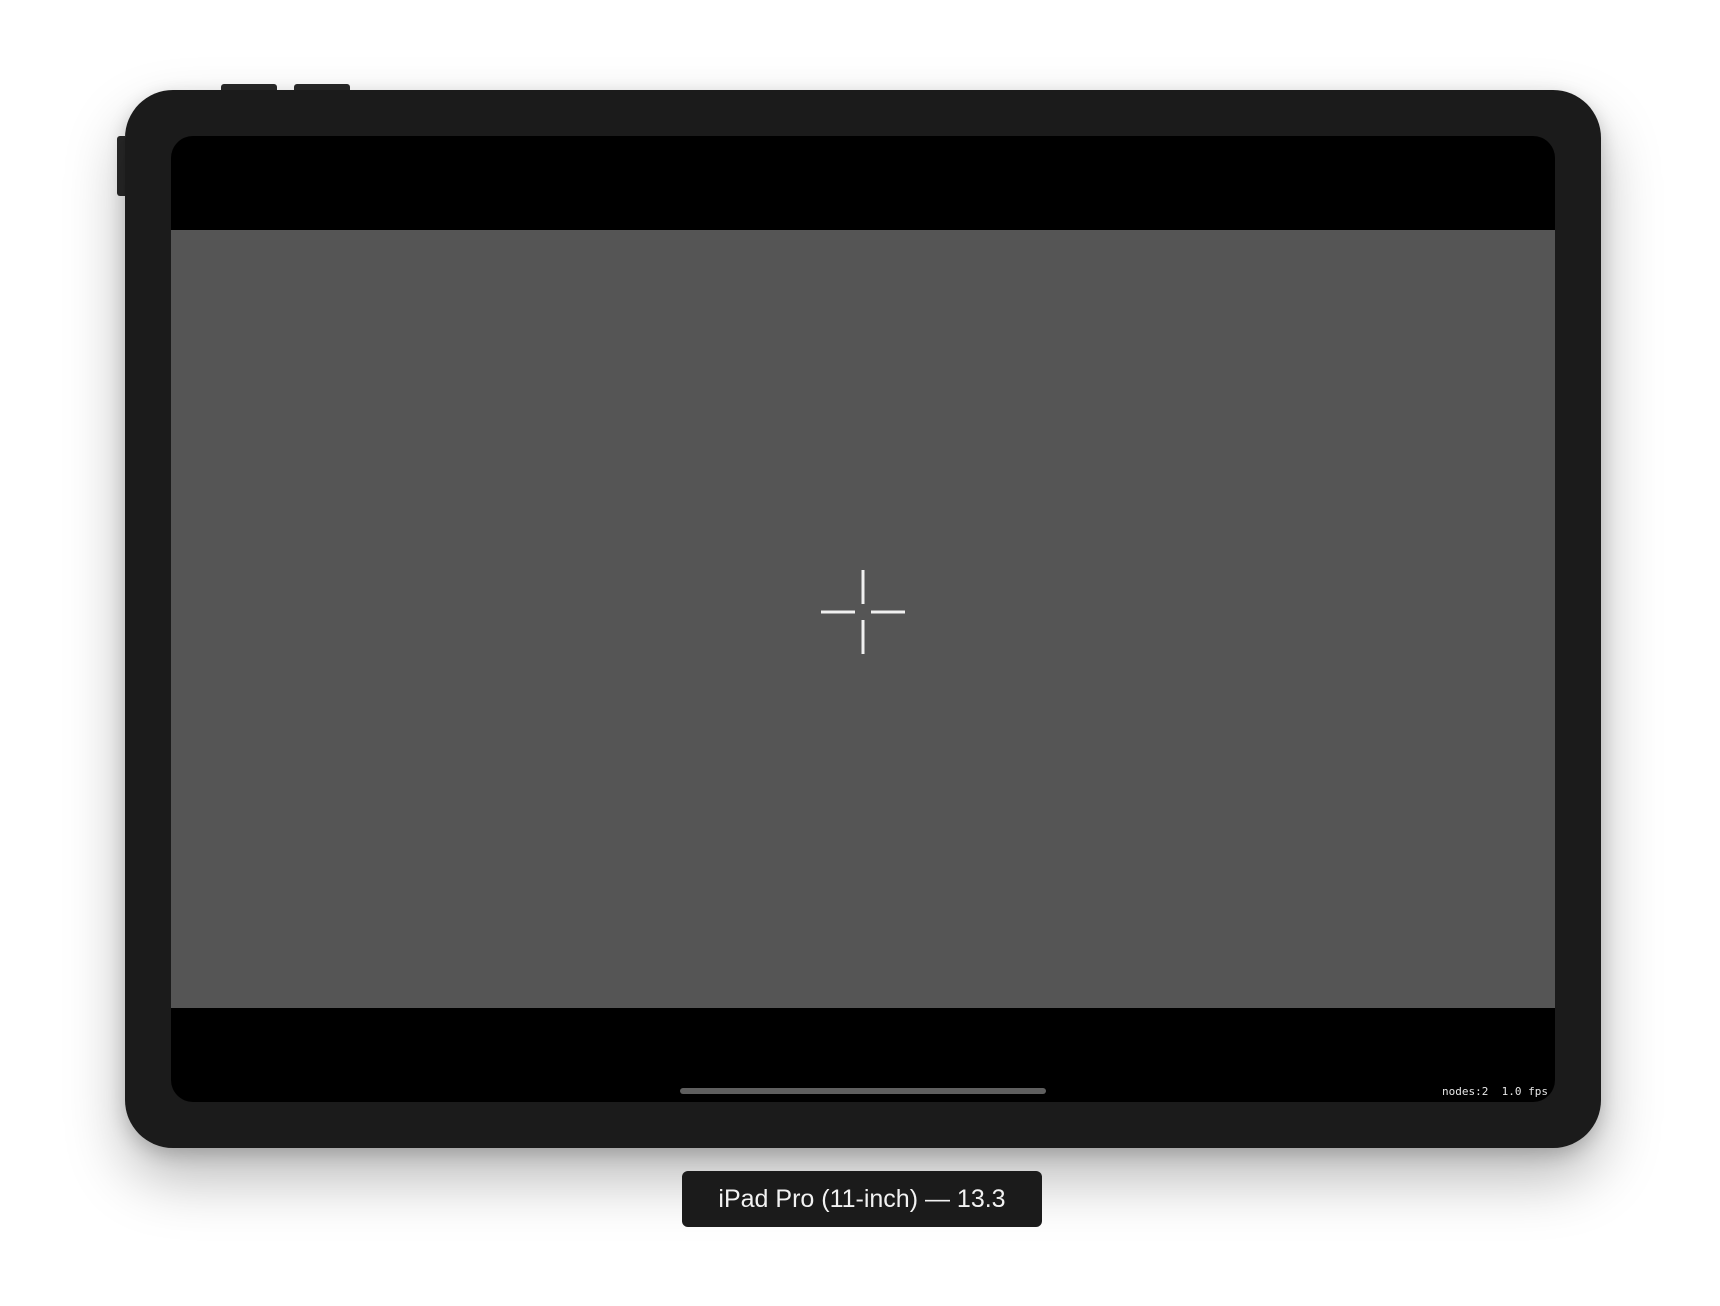 The image size is (1720, 1306). I want to click on crosshair-icon, so click(863, 612).